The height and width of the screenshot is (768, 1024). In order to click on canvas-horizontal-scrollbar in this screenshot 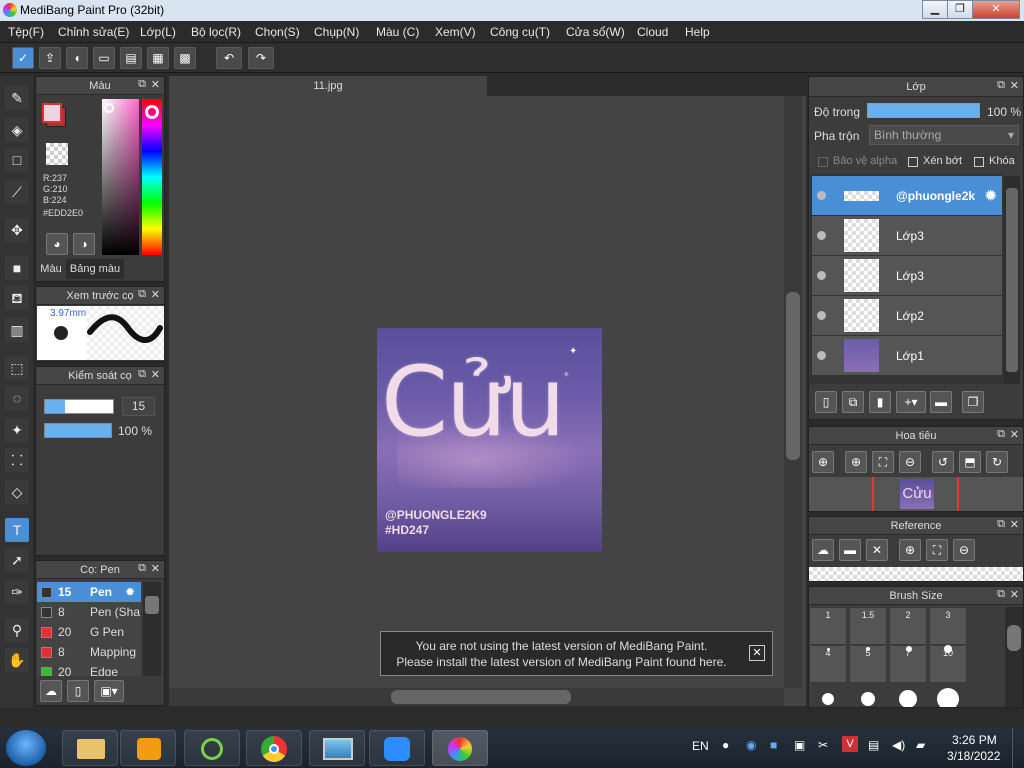, I will do `click(476, 697)`.